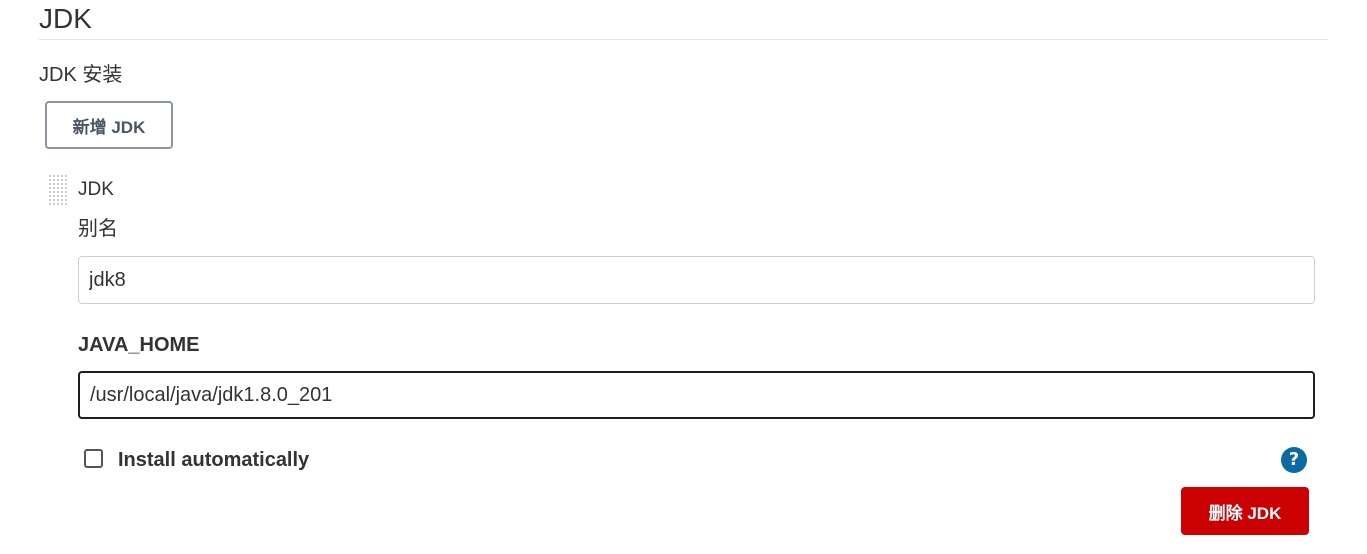  I want to click on help-icon: ?, so click(1294, 460).